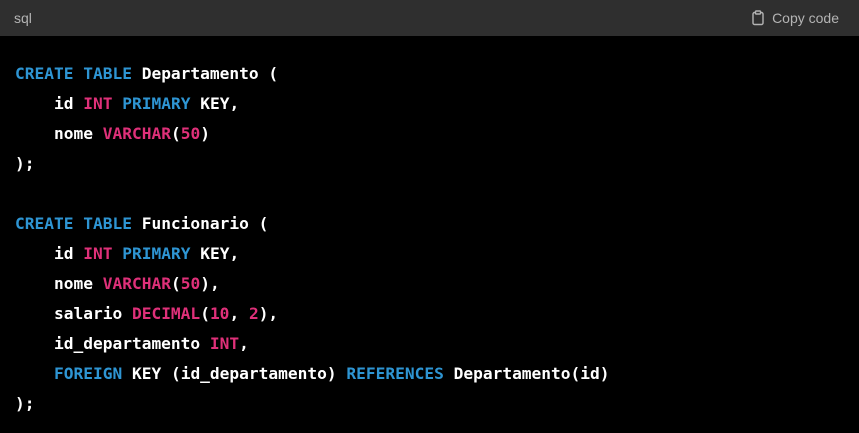  I want to click on code-token: REFERENCES, so click(395, 373).